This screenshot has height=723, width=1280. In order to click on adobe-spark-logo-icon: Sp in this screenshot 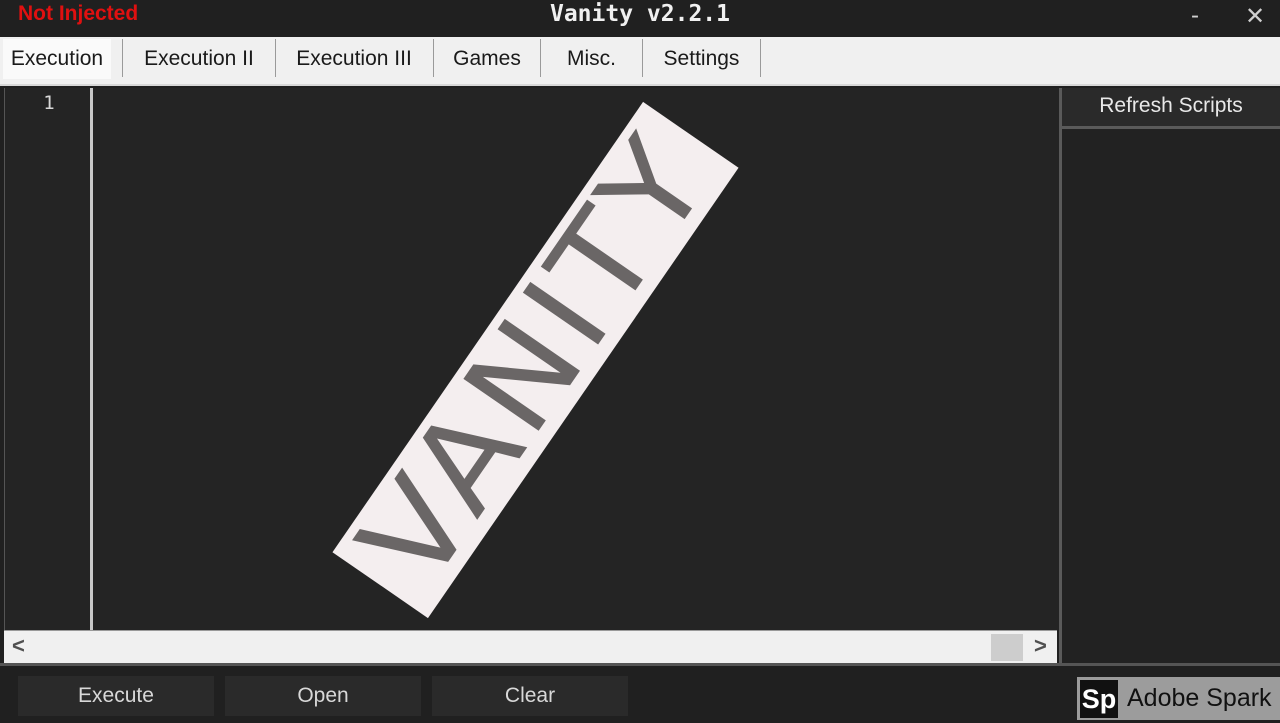, I will do `click(1099, 699)`.